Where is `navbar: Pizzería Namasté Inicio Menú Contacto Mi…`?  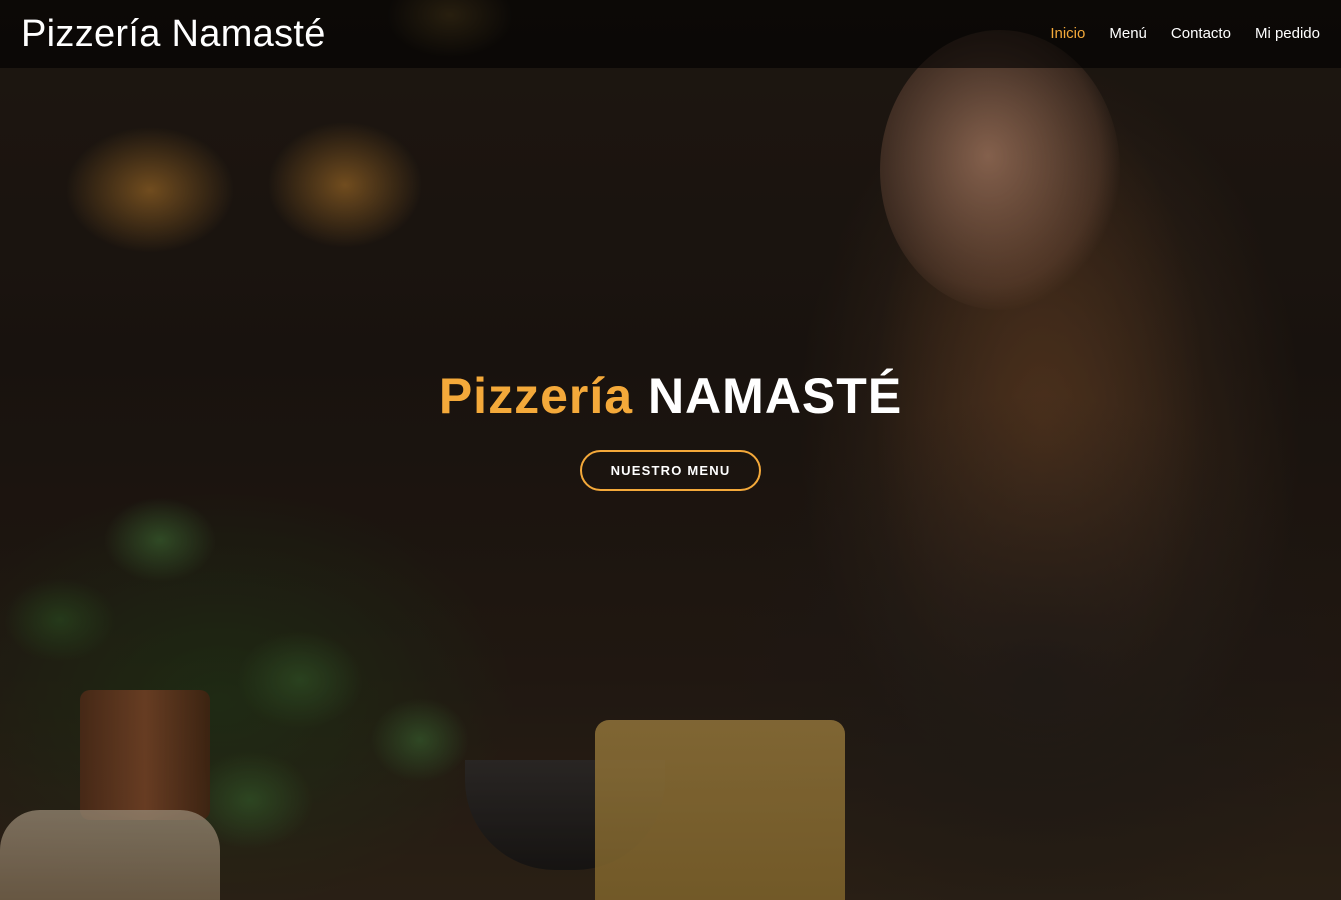
navbar: Pizzería Namasté Inicio Menú Contacto Mi… is located at coordinates (670, 34).